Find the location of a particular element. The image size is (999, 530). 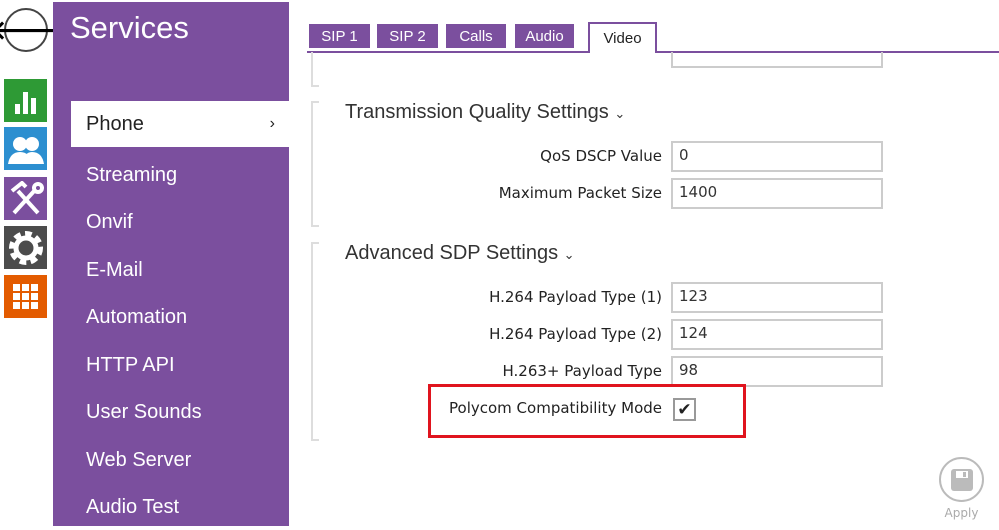

h264-1-label: H.264 Payload Type (1) is located at coordinates (575, 297).